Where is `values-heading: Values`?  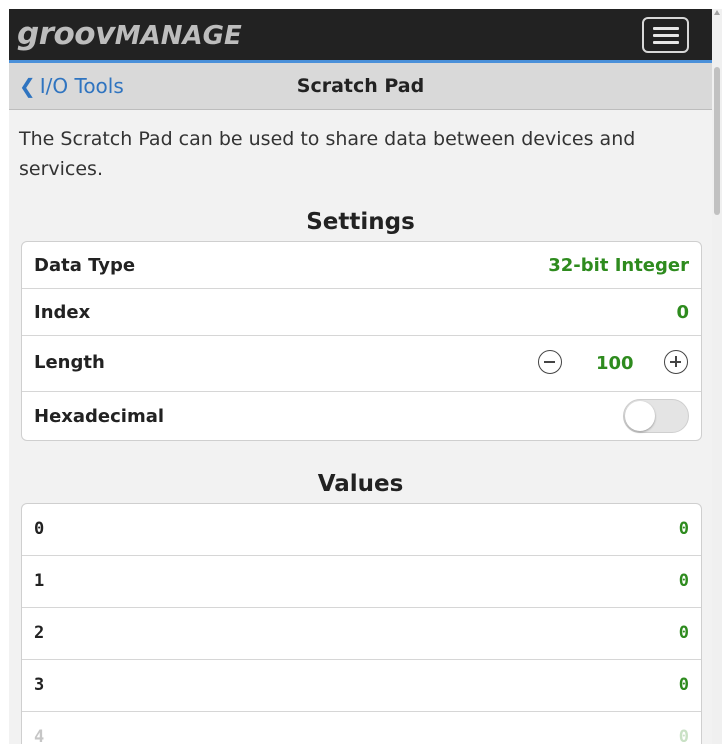
values-heading: Values is located at coordinates (360, 484).